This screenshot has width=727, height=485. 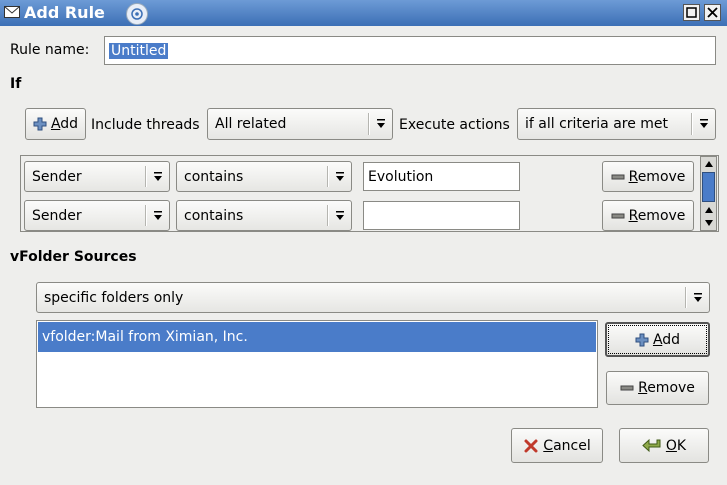 I want to click on title-bar: Add Rule, so click(x=363, y=13).